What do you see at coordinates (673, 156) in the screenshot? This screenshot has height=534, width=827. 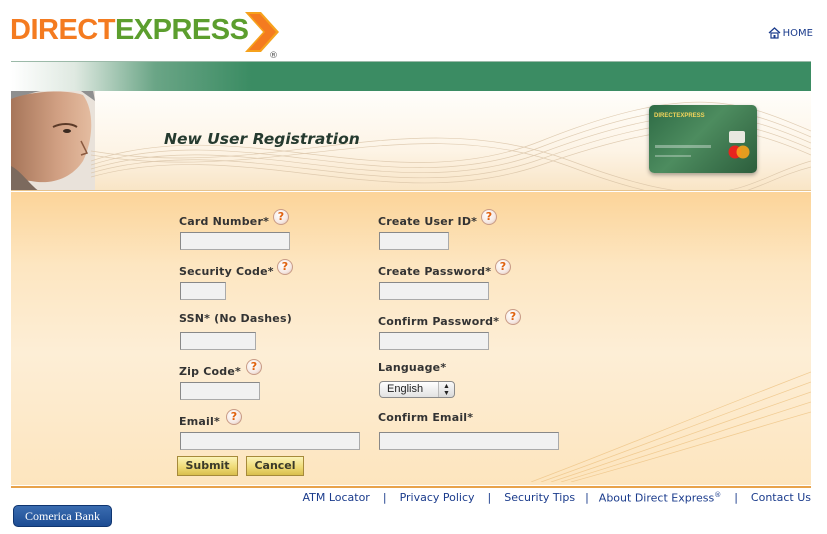 I see `card-name-strip` at bounding box center [673, 156].